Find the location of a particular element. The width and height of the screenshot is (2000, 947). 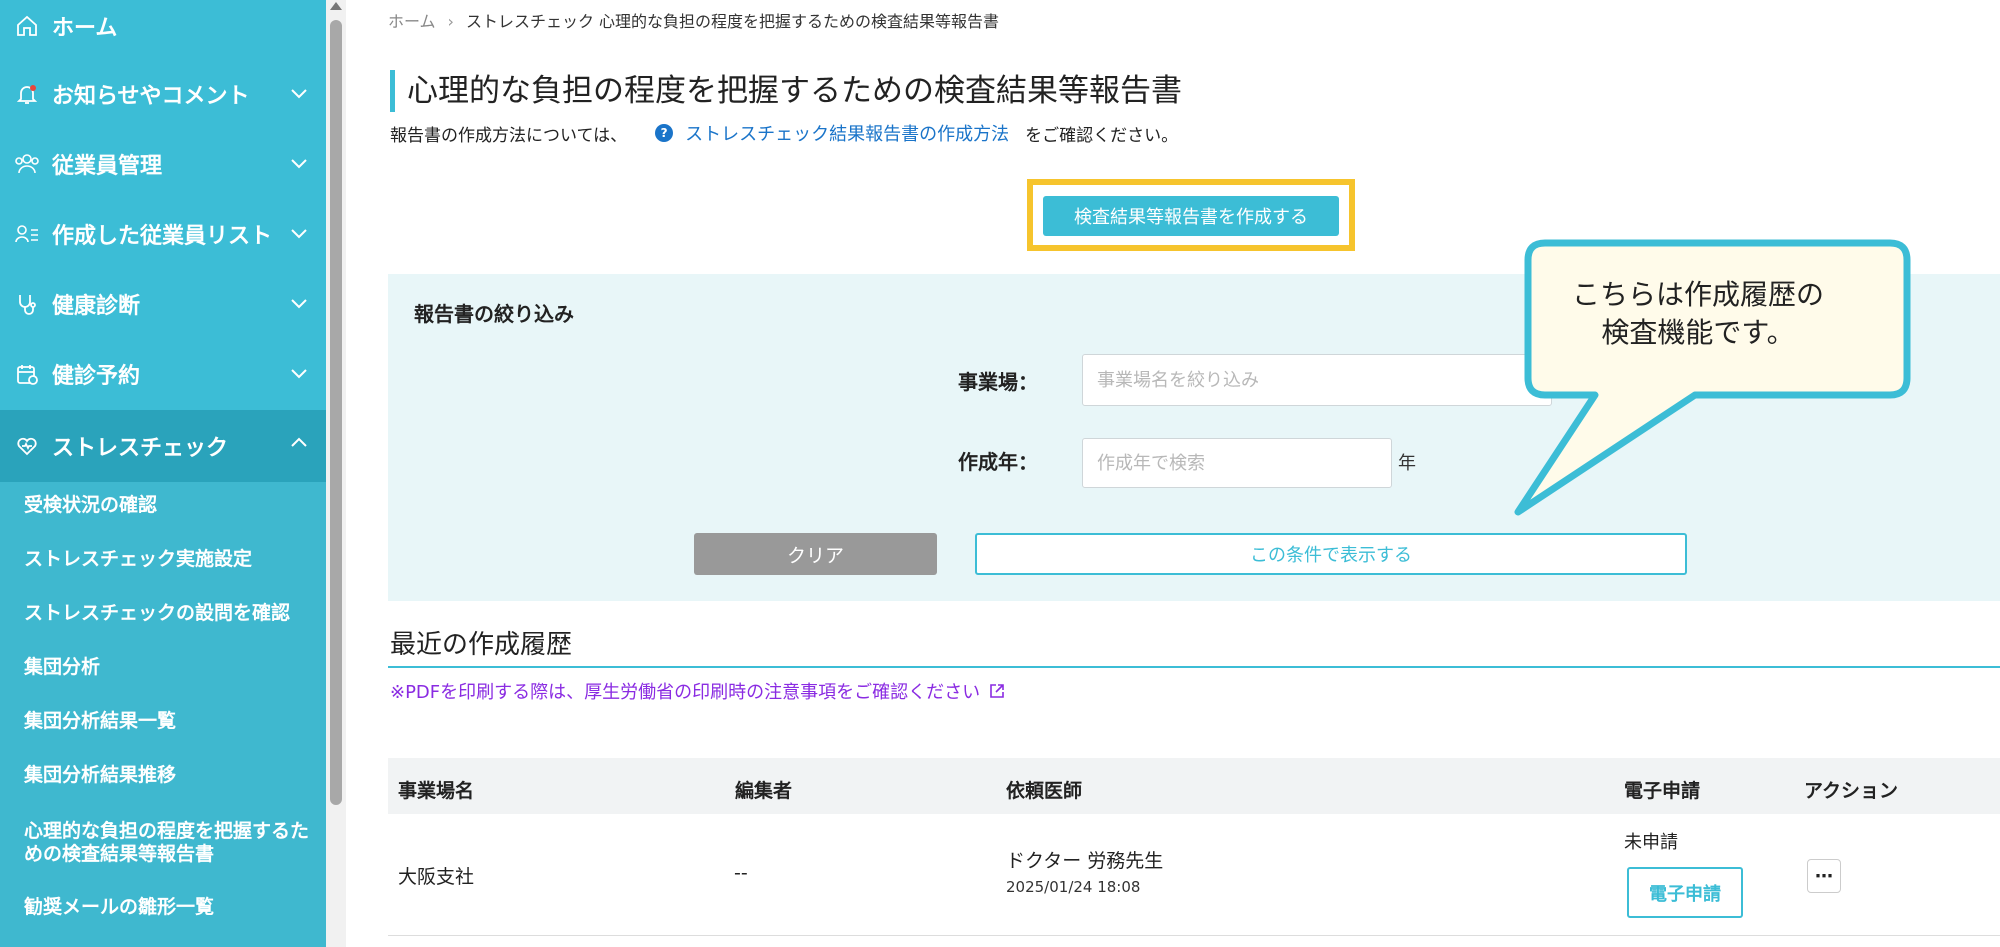

submenu-item-active: 心理的な負担の程度を把握するための検査結果等報告書 is located at coordinates (169, 843).